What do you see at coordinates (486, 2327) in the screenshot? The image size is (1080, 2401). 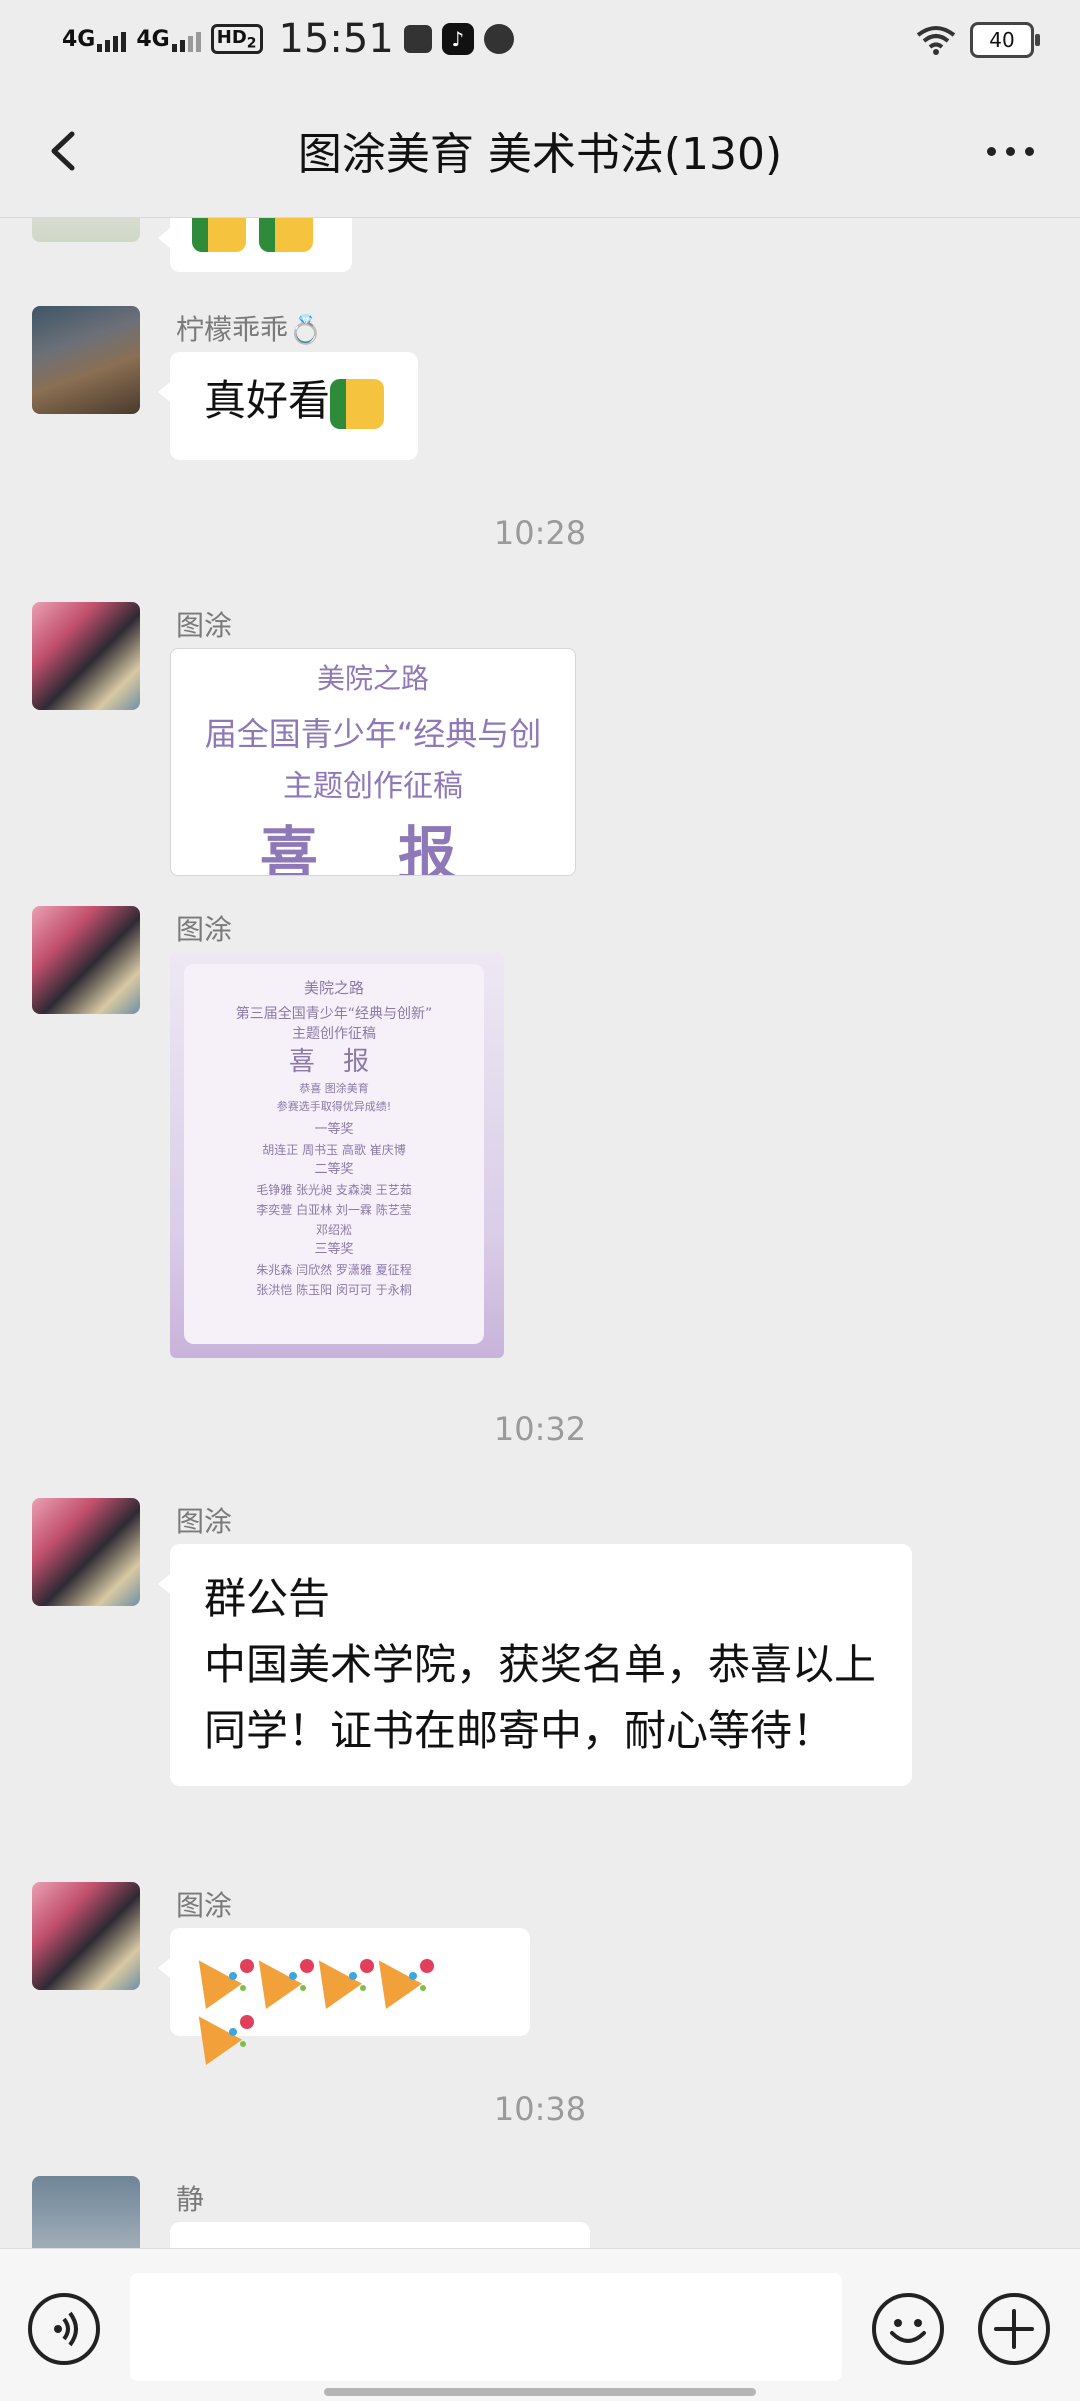 I see `message-input` at bounding box center [486, 2327].